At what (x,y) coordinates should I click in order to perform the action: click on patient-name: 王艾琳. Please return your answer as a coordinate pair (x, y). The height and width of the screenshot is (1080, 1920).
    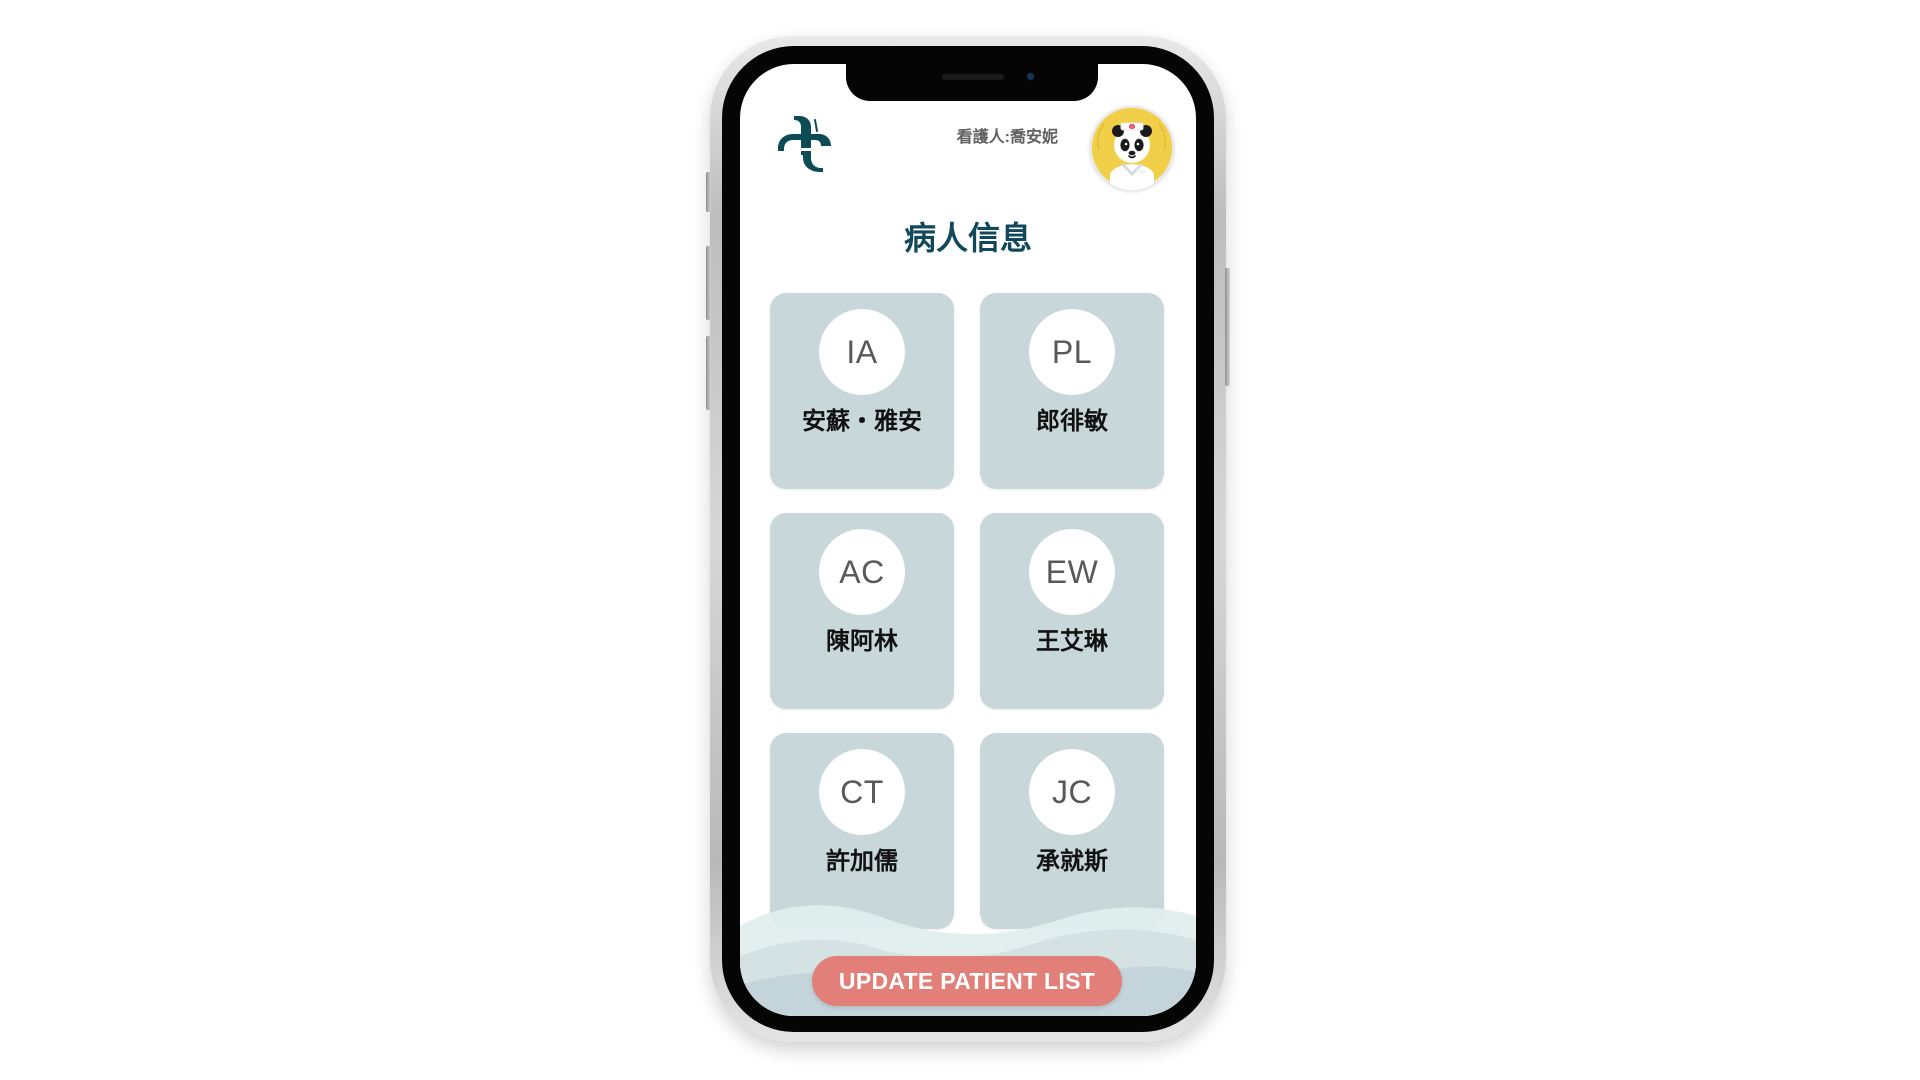
    Looking at the image, I should click on (1072, 641).